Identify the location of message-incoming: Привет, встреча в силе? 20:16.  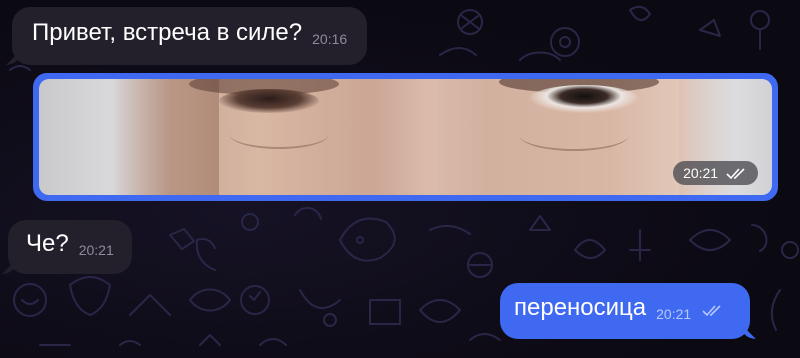
(187, 36).